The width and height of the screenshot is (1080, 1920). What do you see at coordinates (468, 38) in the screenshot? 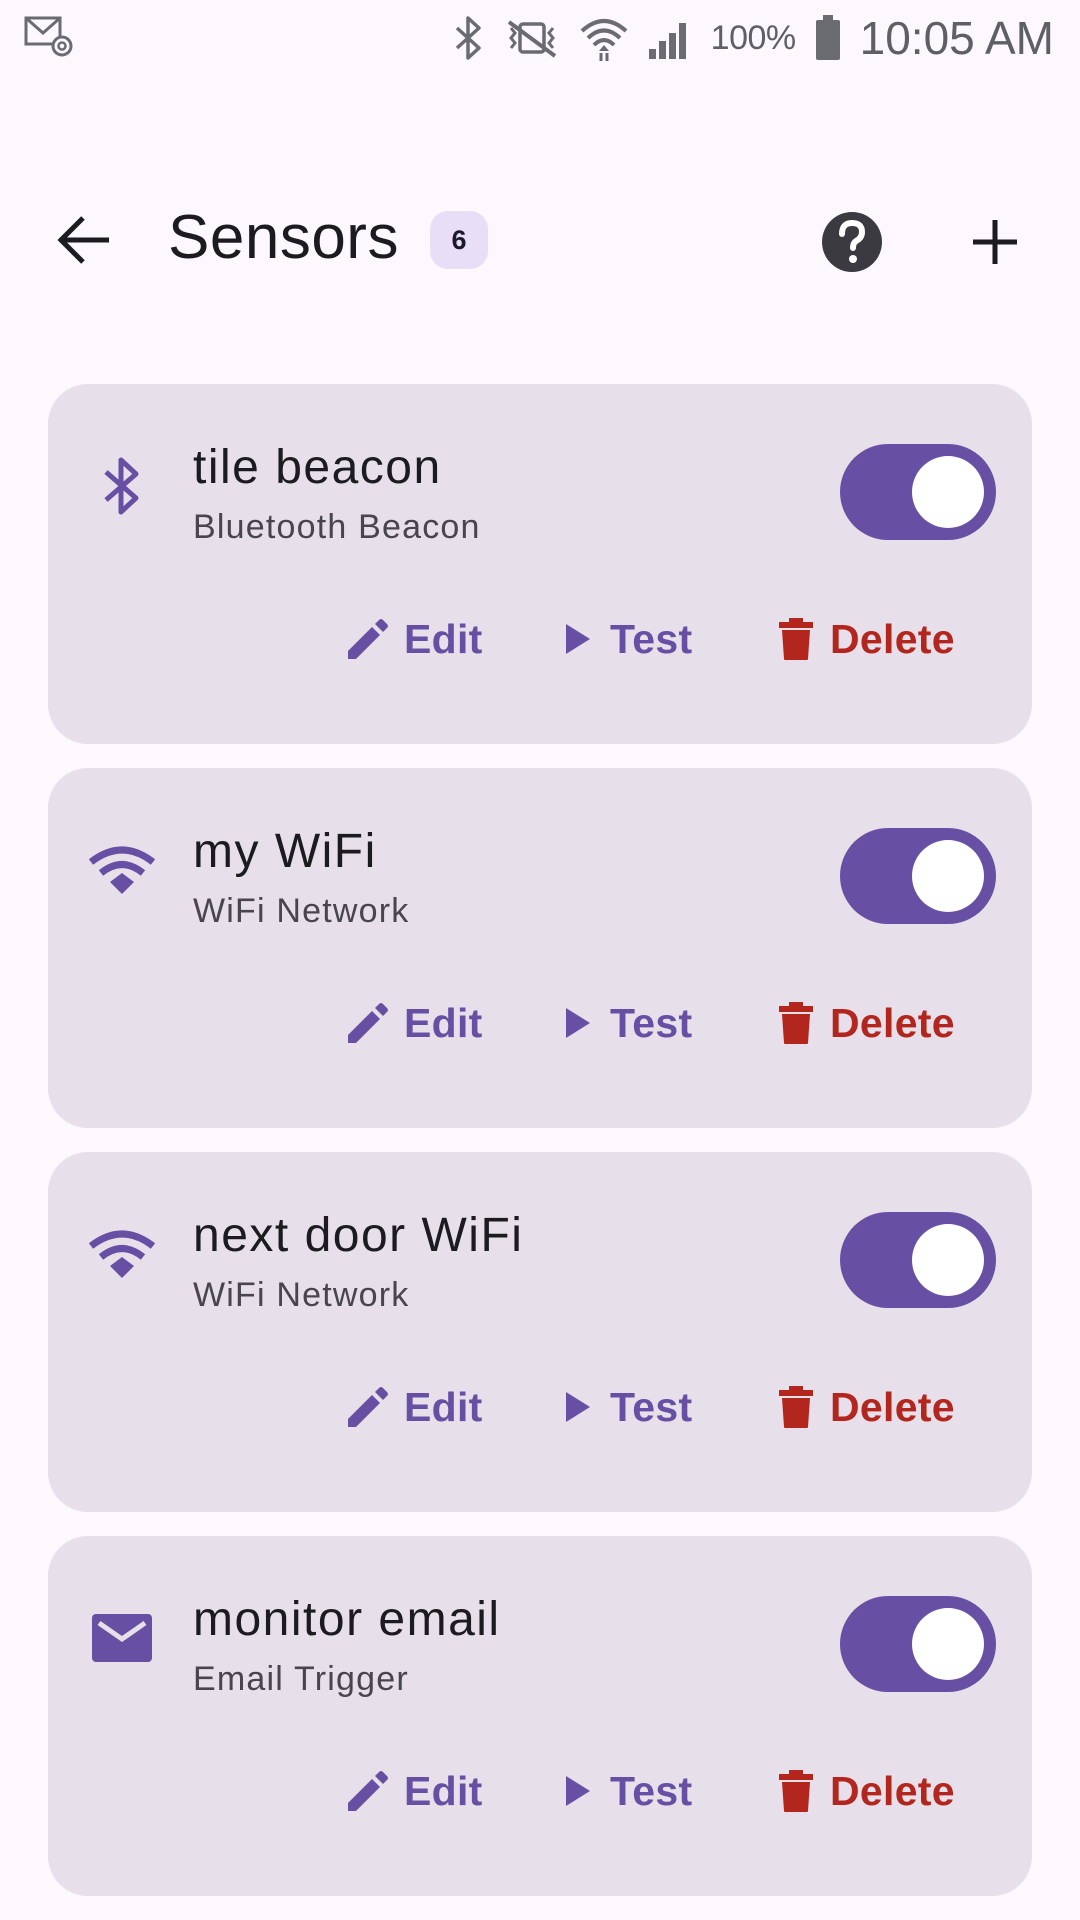
I see `bluetooth-status-icon` at bounding box center [468, 38].